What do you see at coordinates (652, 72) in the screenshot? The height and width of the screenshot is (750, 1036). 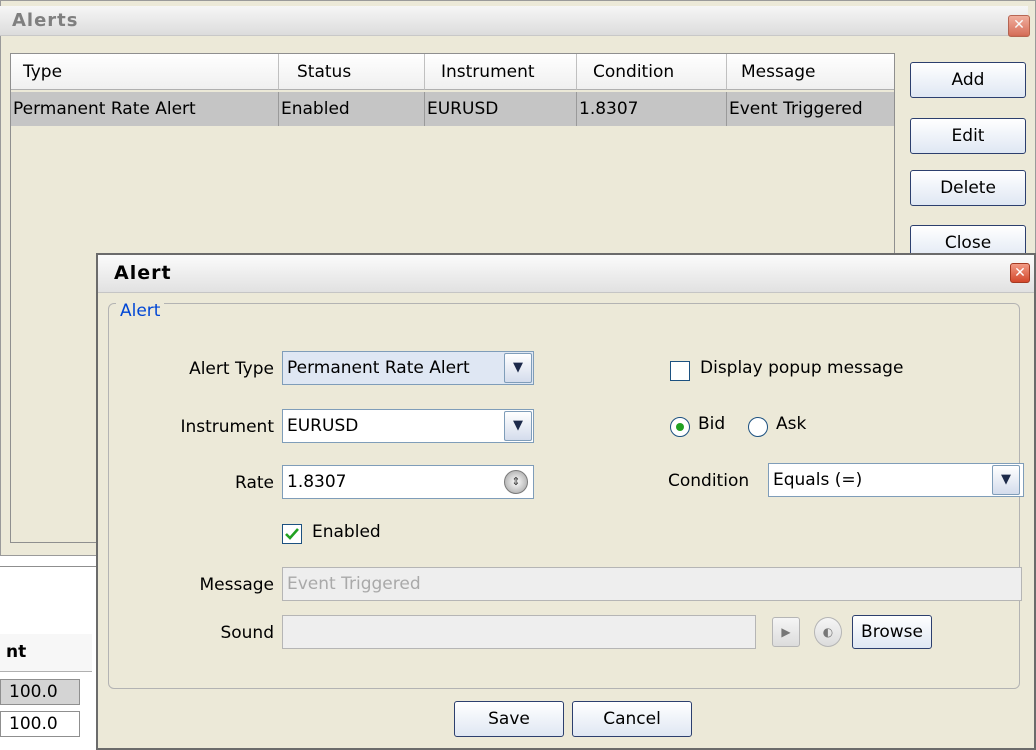 I see `column-header-condition: Condition` at bounding box center [652, 72].